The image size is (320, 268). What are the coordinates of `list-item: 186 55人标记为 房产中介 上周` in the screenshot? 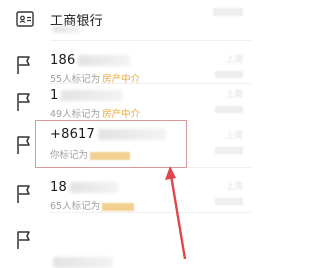 It's located at (125, 63).